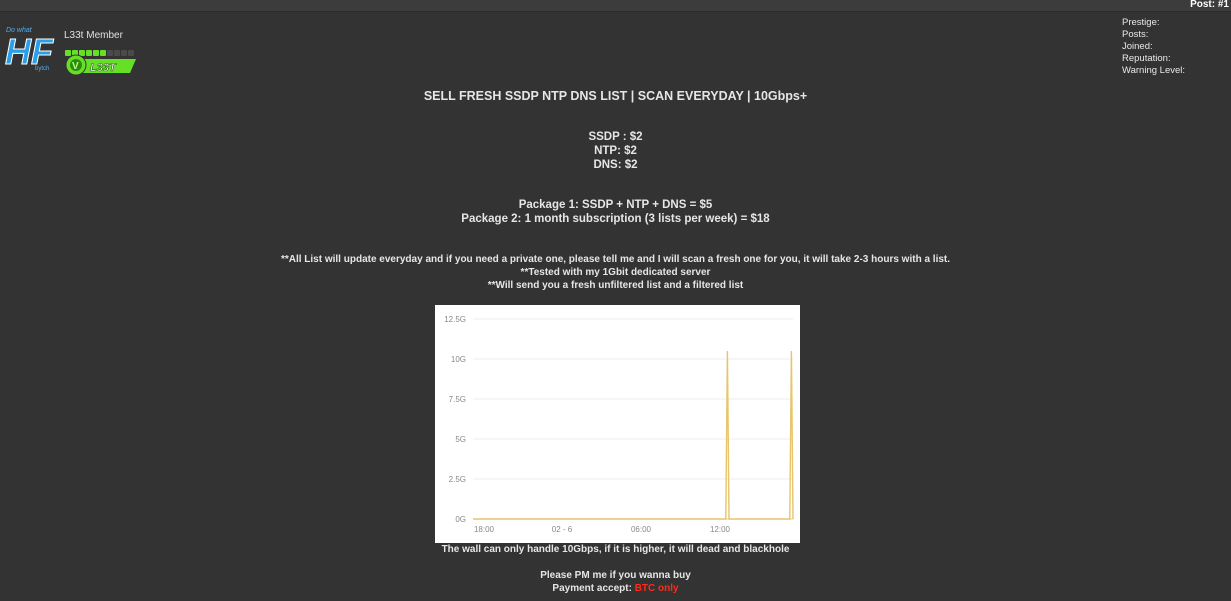 The width and height of the screenshot is (1231, 601). What do you see at coordinates (720, 529) in the screenshot?
I see `x-tick-label: 12:00` at bounding box center [720, 529].